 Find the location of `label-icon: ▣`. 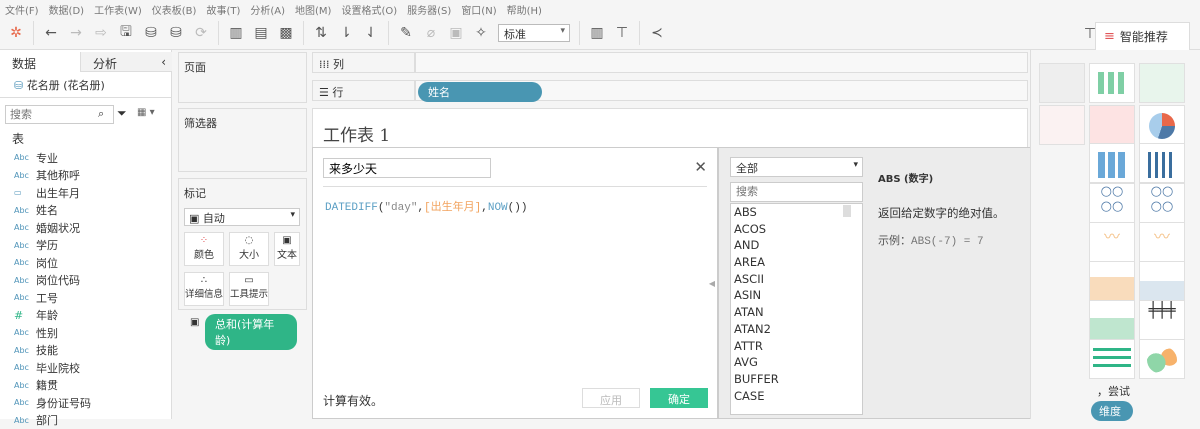

label-icon: ▣ is located at coordinates (456, 33).